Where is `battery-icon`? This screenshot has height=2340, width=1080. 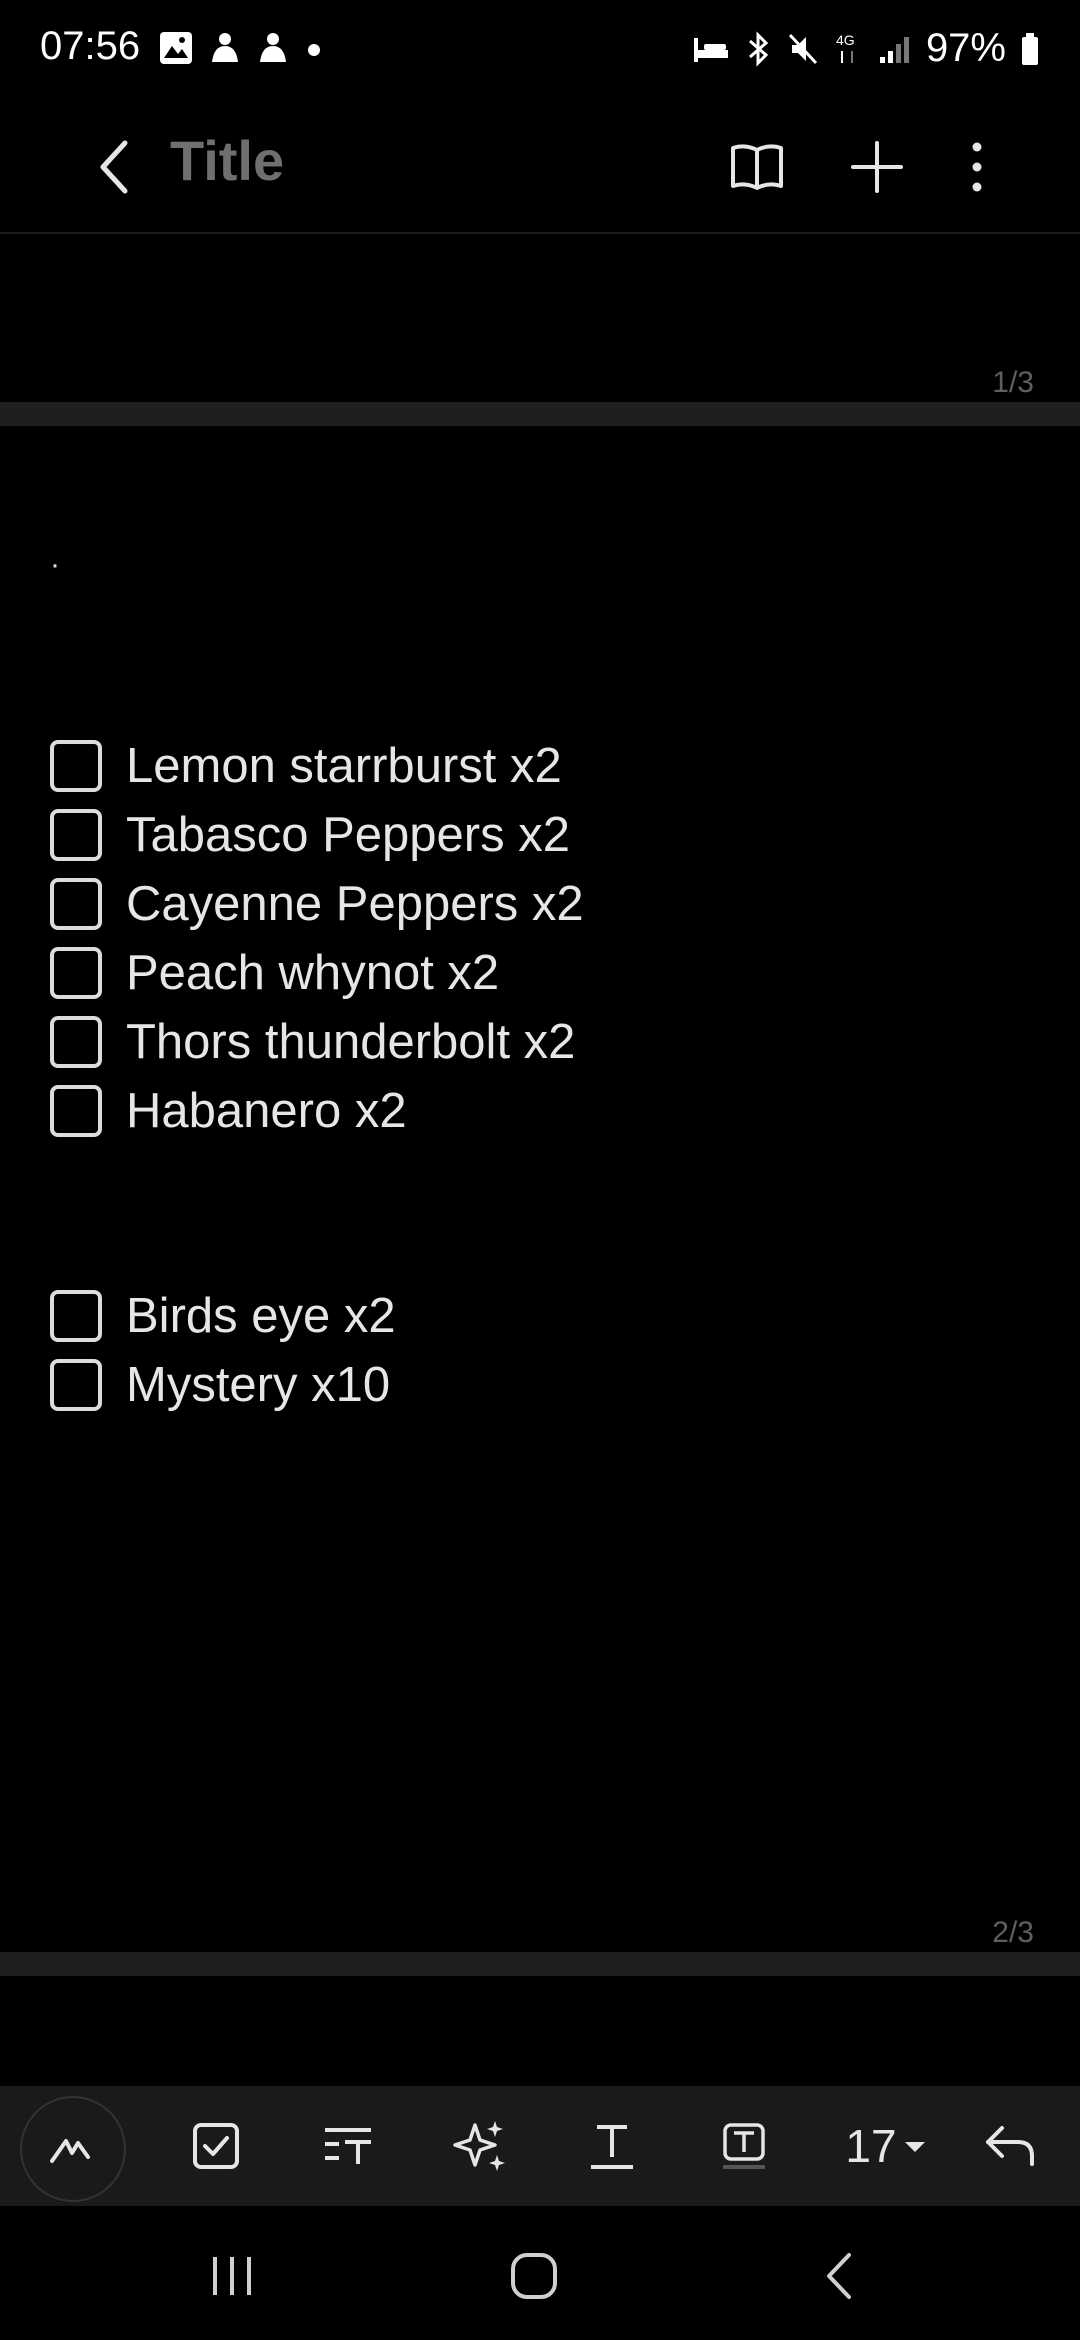
battery-icon is located at coordinates (1030, 48).